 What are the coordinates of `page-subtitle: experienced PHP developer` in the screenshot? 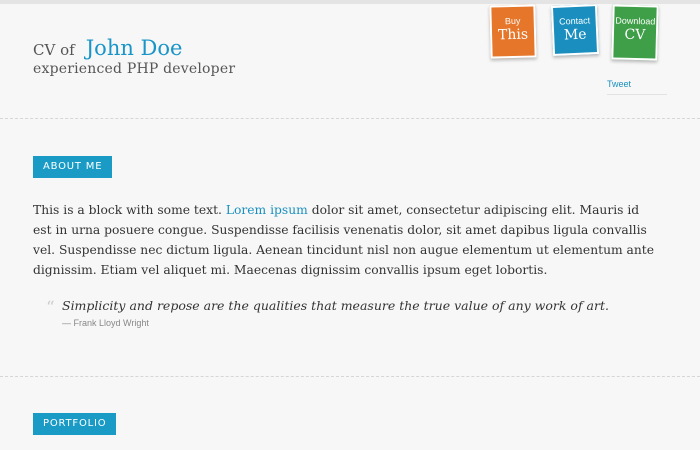 It's located at (134, 69).